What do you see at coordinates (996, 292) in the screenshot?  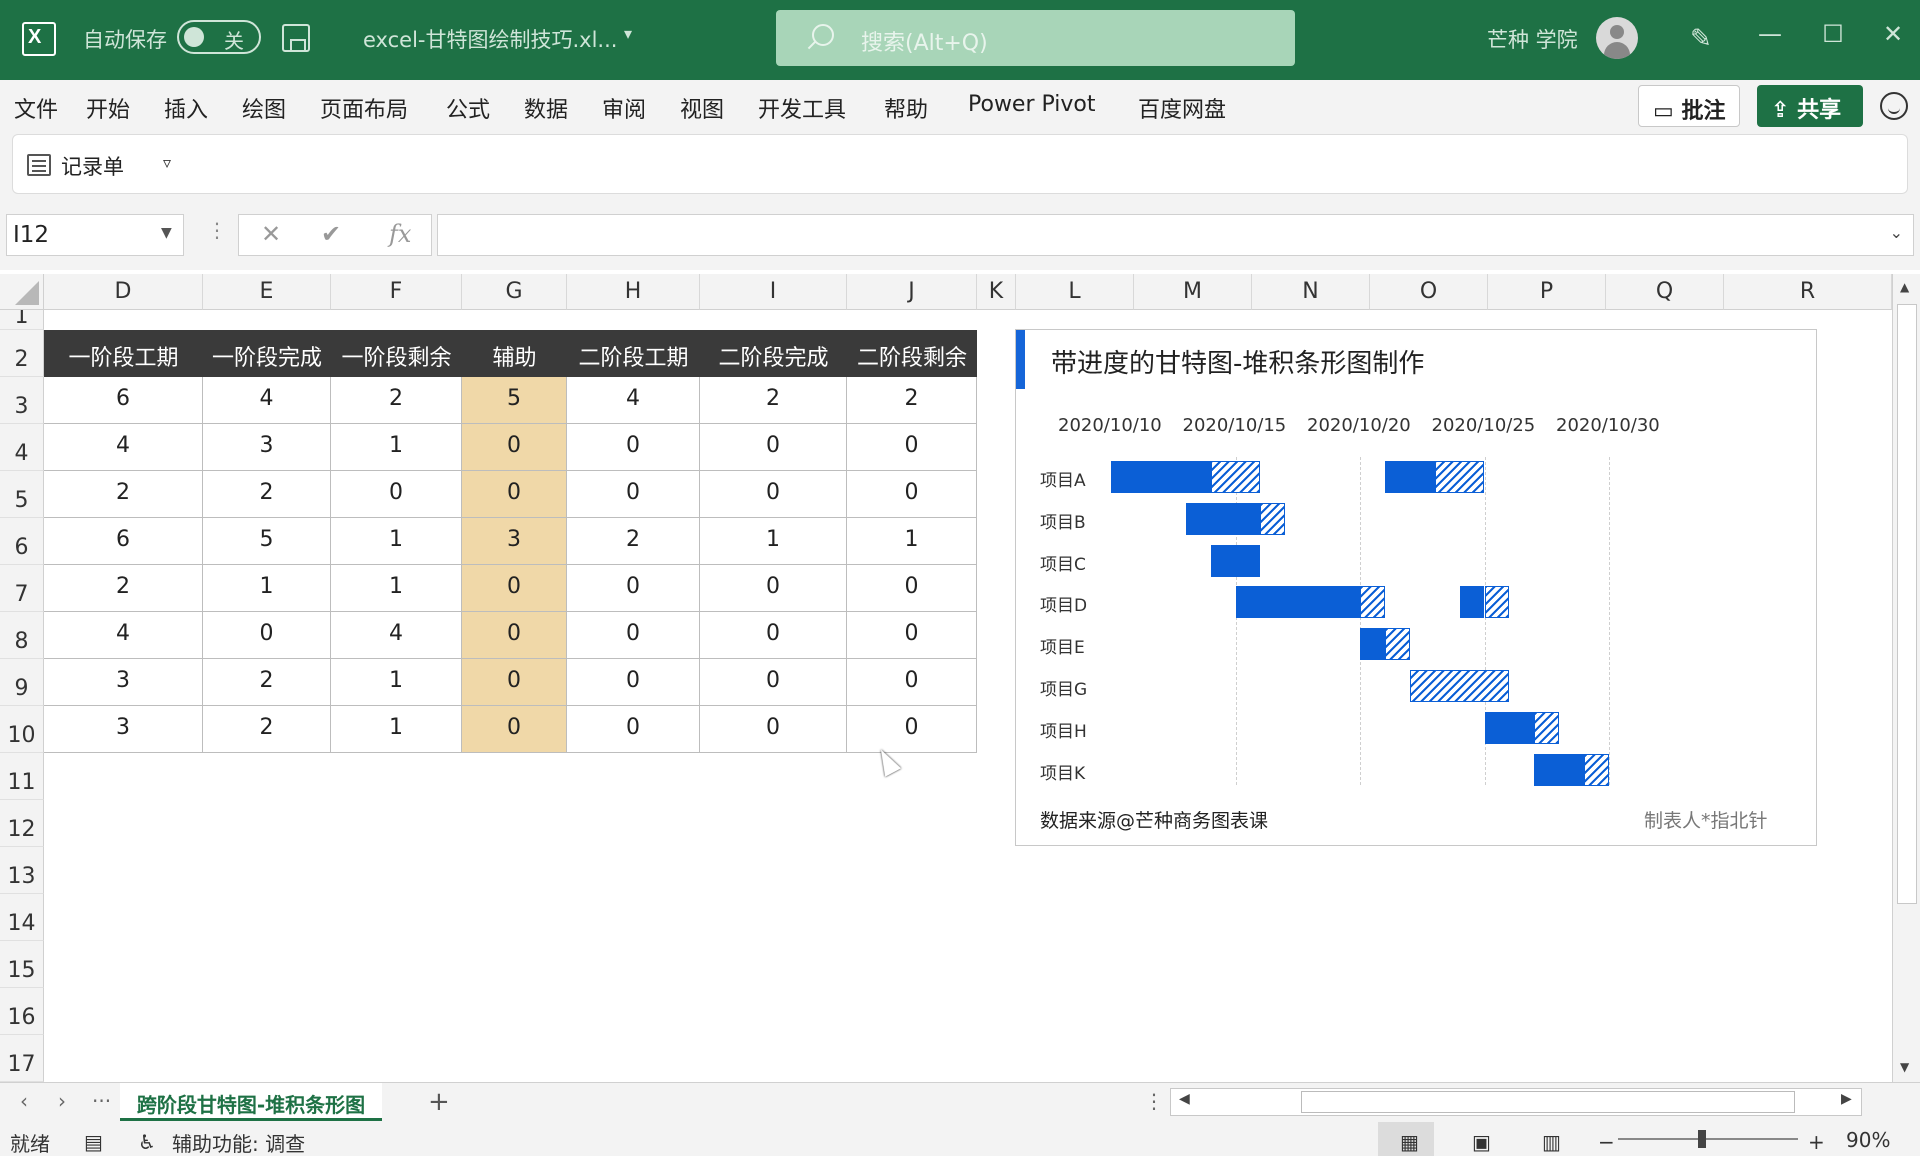 I see `column-header-K: K` at bounding box center [996, 292].